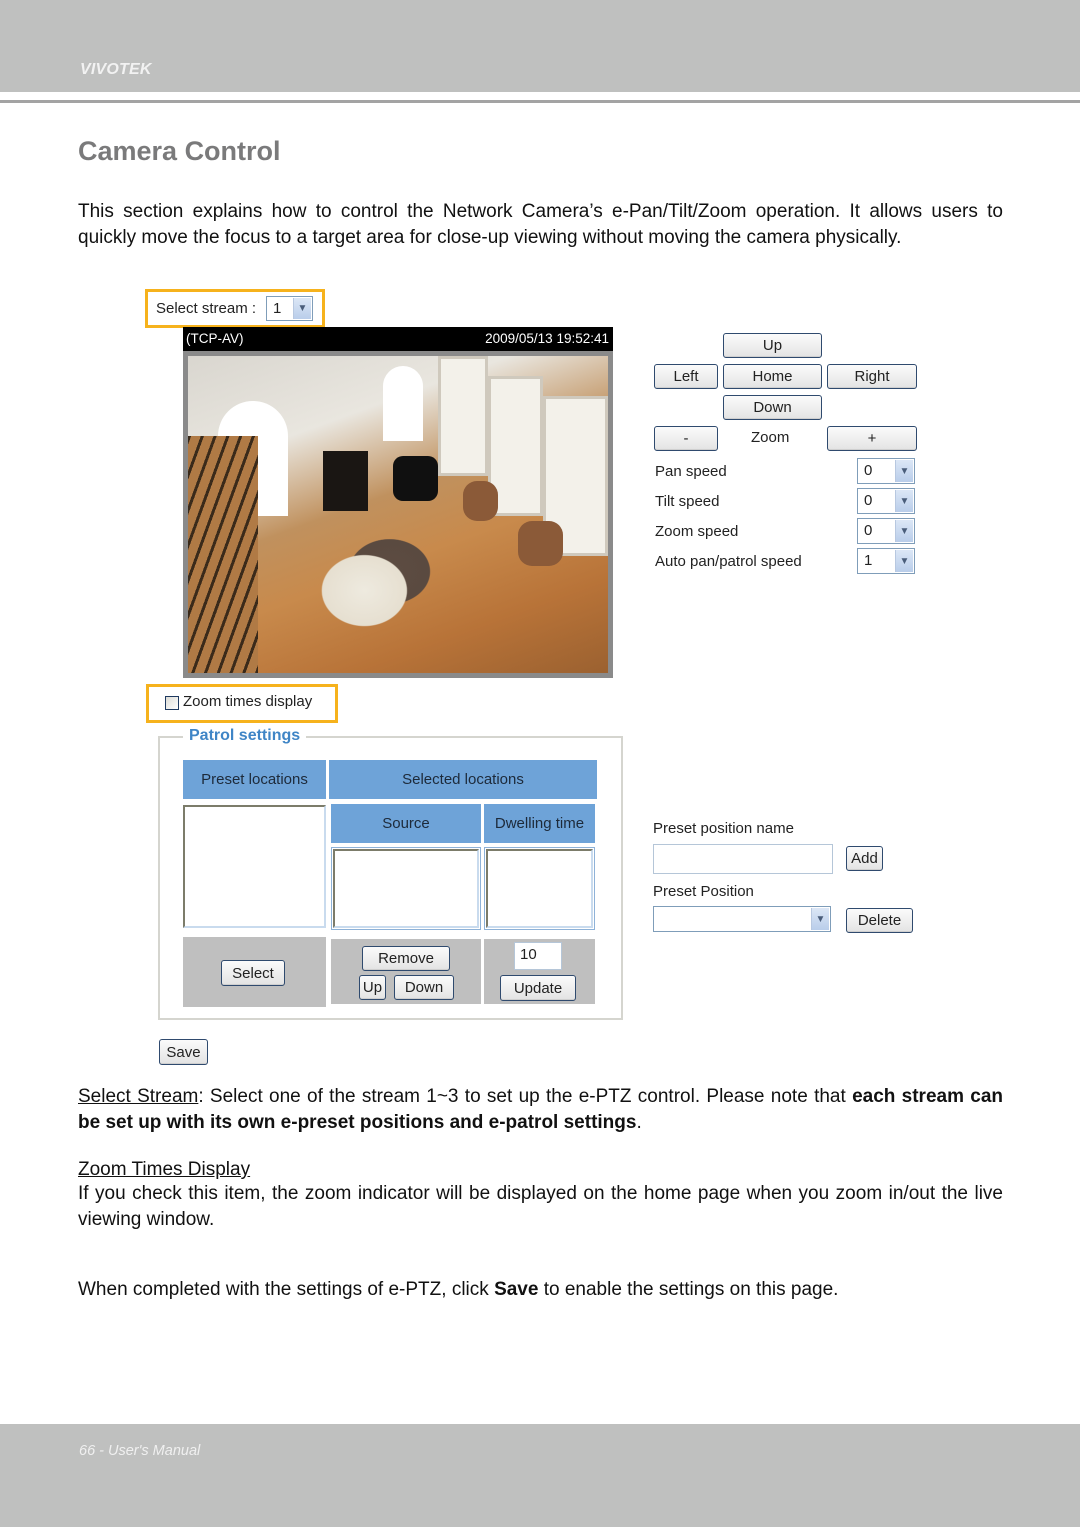  What do you see at coordinates (772, 376) in the screenshot?
I see `home-button: Home` at bounding box center [772, 376].